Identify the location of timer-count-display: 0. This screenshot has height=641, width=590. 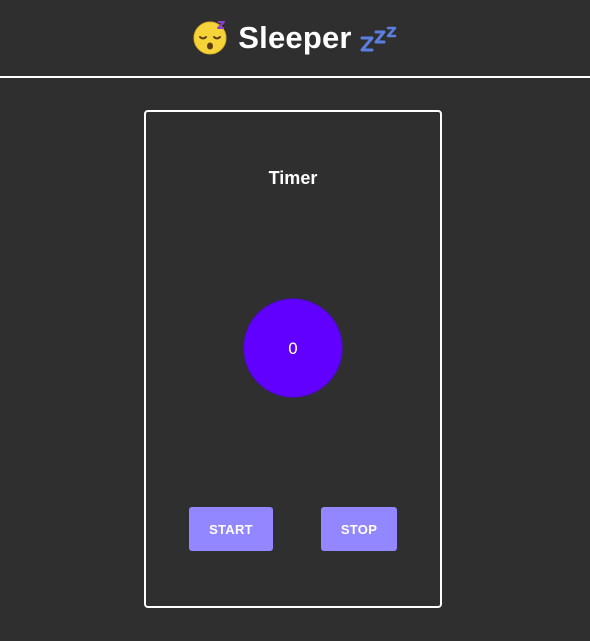
(293, 348).